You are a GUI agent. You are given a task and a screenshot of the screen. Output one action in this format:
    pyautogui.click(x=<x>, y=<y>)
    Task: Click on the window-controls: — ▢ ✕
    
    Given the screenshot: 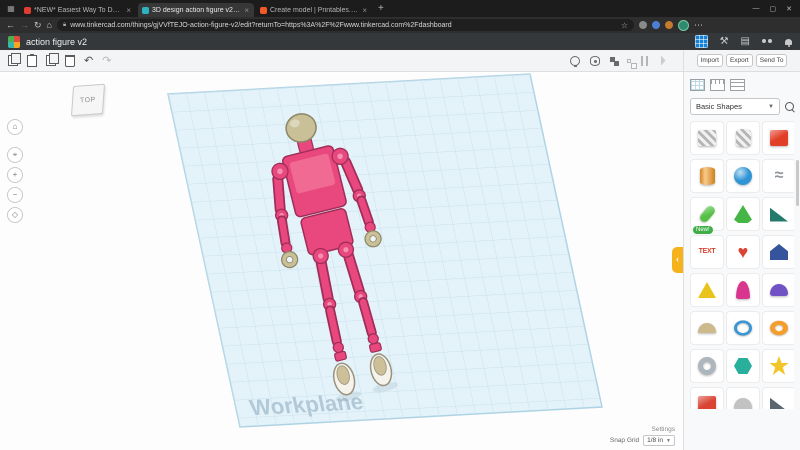 What is the action you would take?
    pyautogui.click(x=776, y=9)
    